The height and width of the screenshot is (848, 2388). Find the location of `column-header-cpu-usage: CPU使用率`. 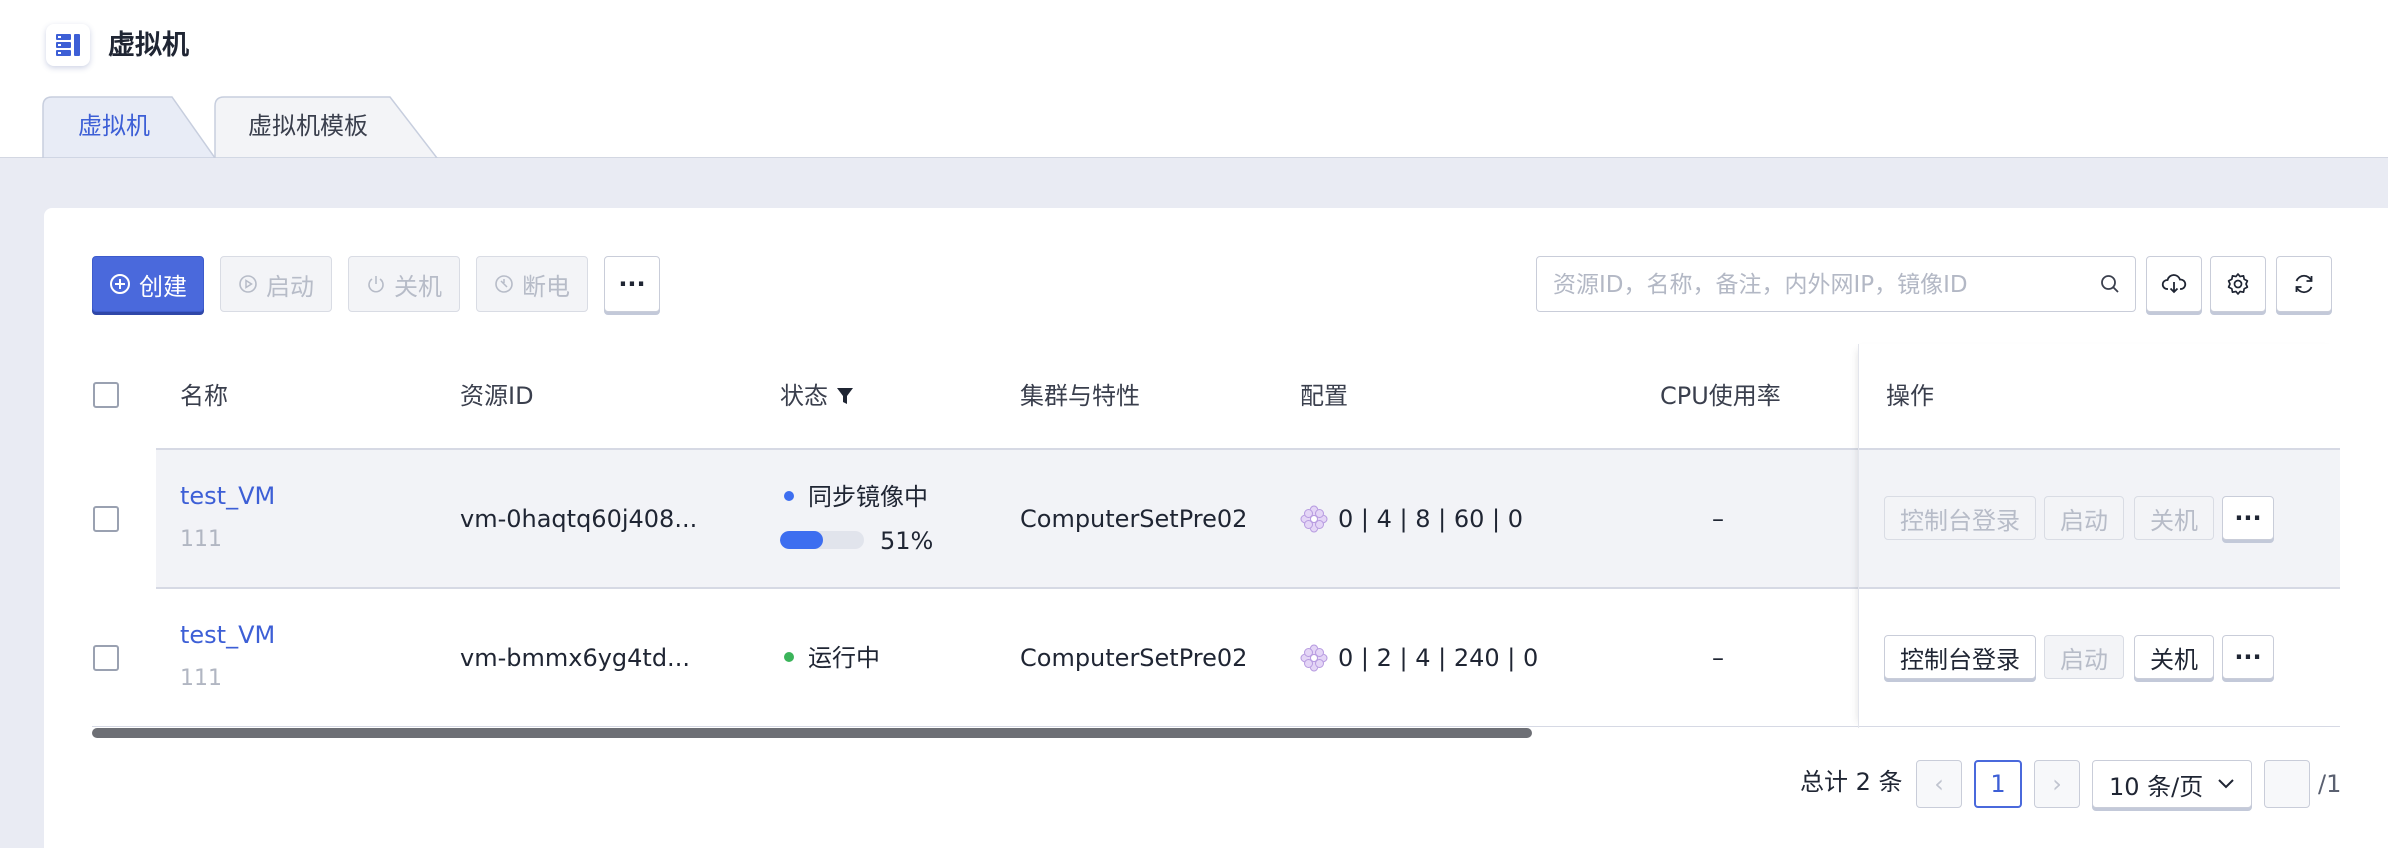

column-header-cpu-usage: CPU使用率 is located at coordinates (1720, 396).